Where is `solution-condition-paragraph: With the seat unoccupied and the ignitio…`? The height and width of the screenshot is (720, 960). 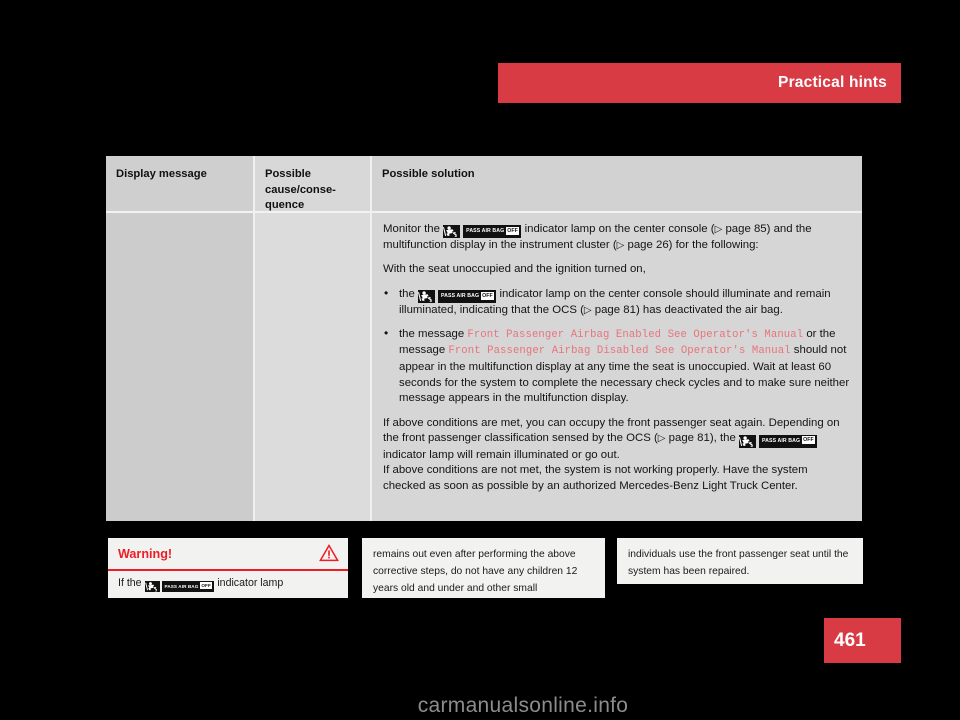
solution-condition-paragraph: With the seat unoccupied and the ignitio… is located at coordinates (514, 269).